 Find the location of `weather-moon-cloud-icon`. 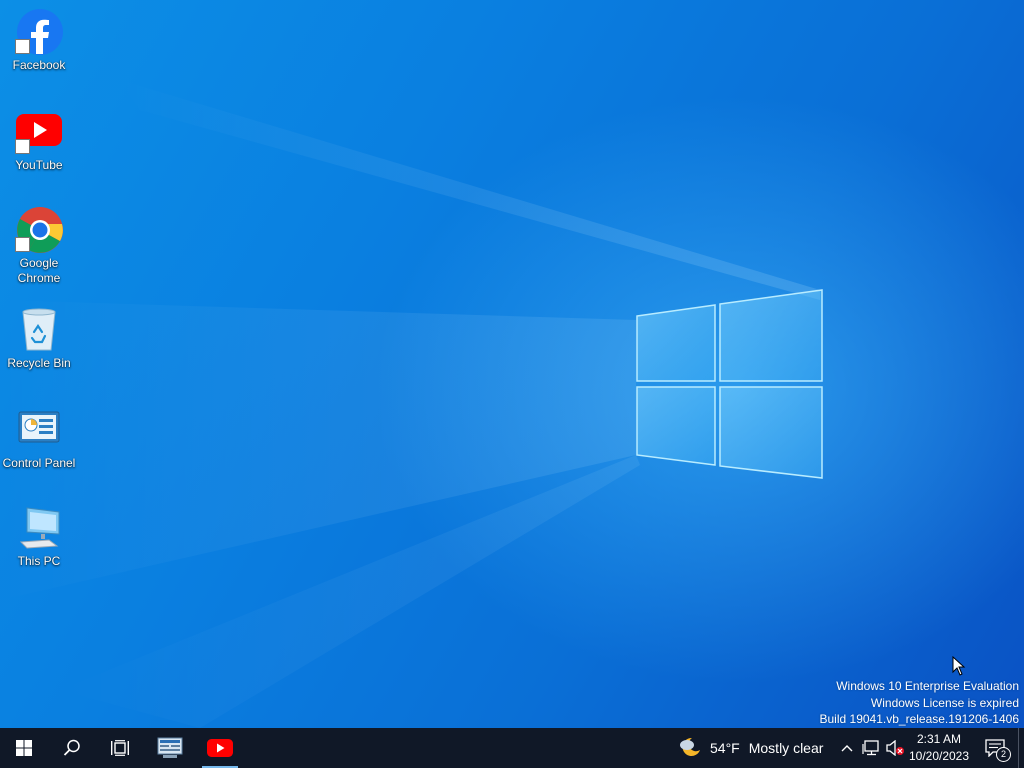

weather-moon-cloud-icon is located at coordinates (690, 746).